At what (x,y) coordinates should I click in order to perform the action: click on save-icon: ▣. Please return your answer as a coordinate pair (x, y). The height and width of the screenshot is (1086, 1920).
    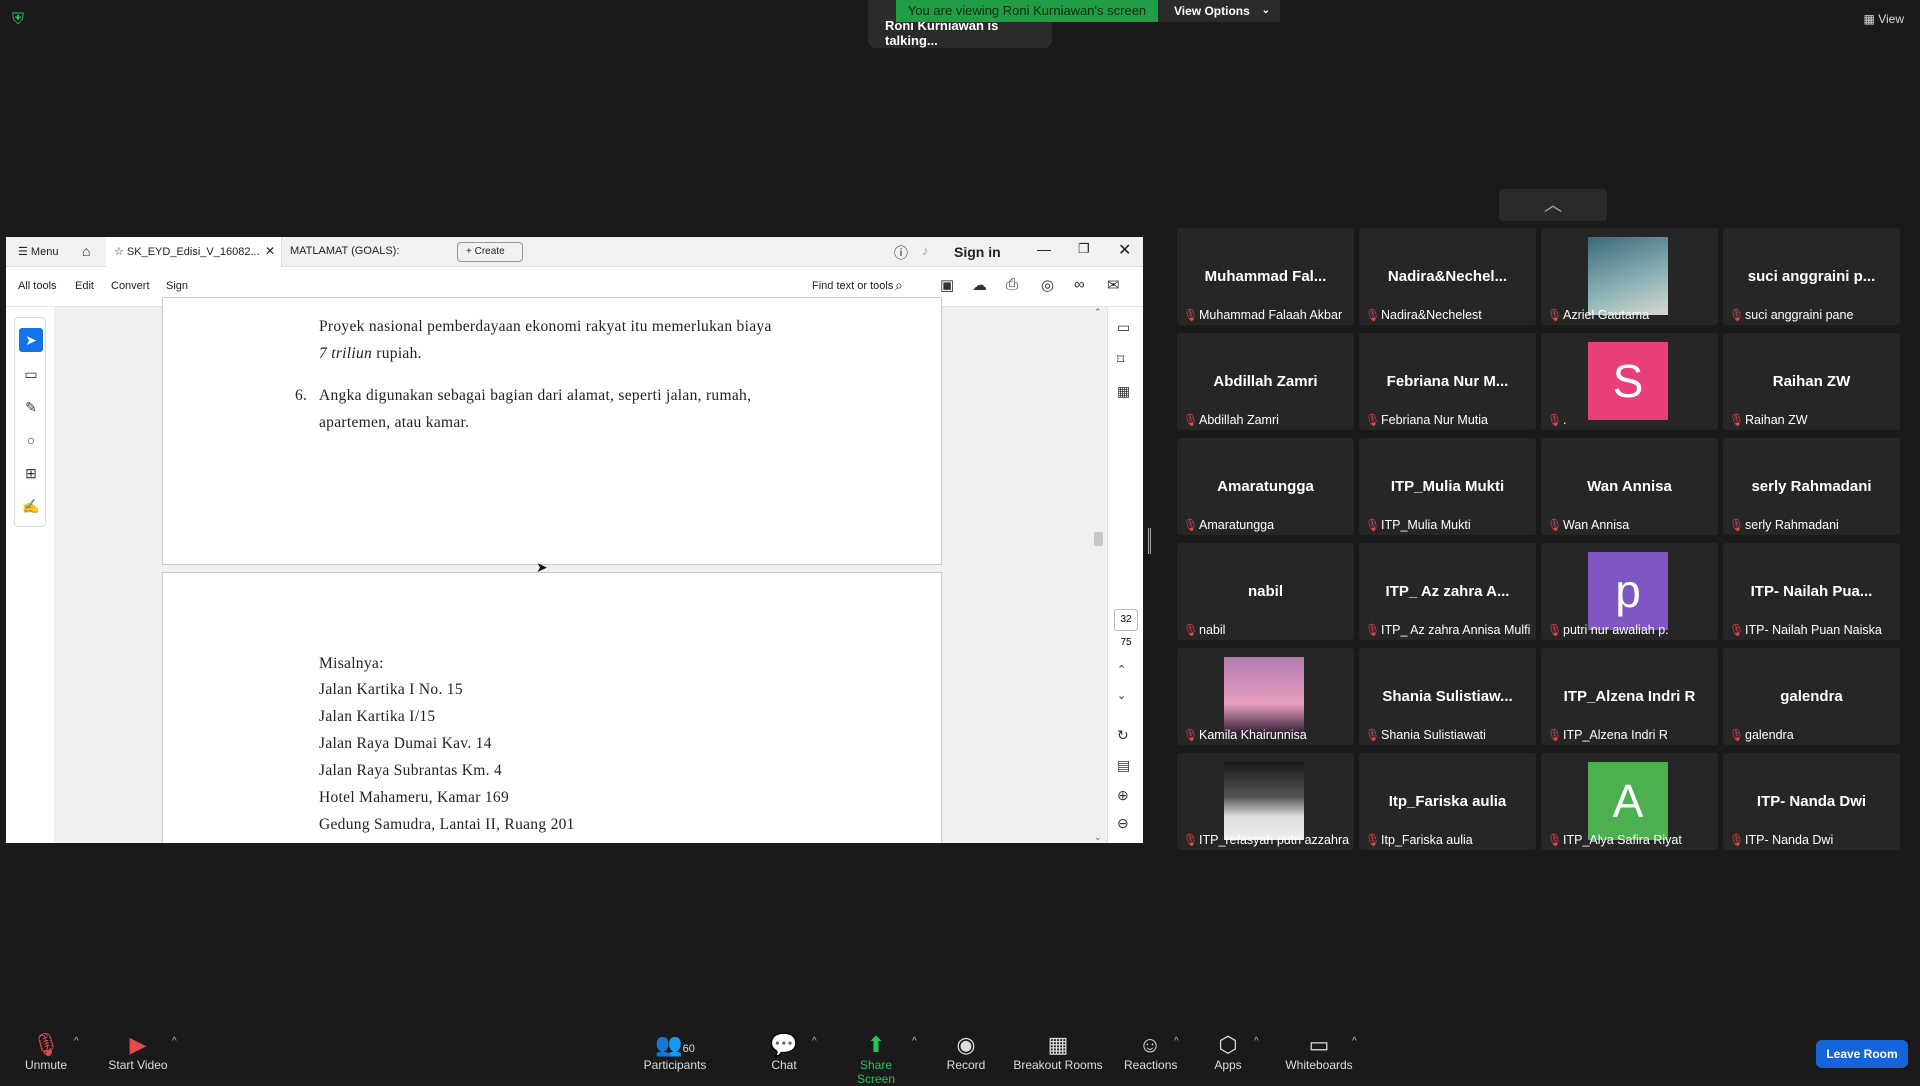
    Looking at the image, I should click on (947, 285).